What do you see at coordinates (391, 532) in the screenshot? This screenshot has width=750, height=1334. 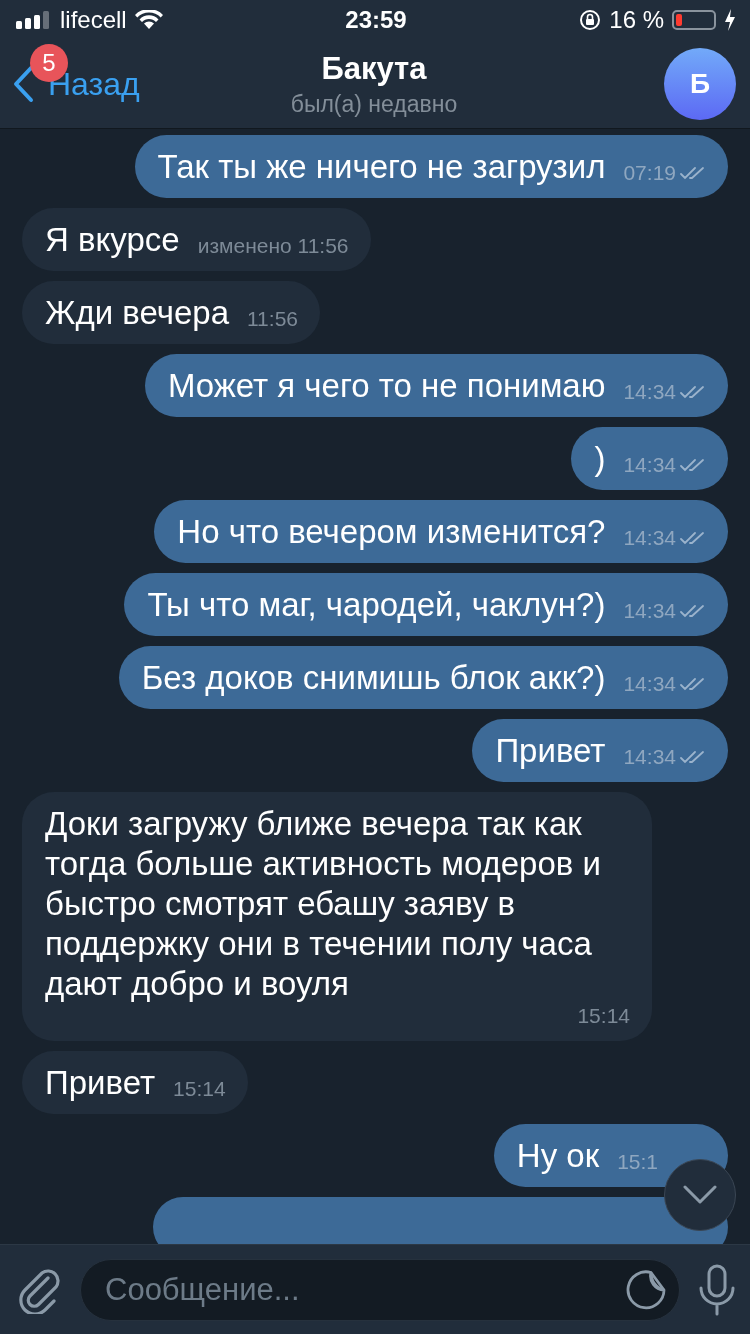 I see `message-text: Но что вечером изменится?` at bounding box center [391, 532].